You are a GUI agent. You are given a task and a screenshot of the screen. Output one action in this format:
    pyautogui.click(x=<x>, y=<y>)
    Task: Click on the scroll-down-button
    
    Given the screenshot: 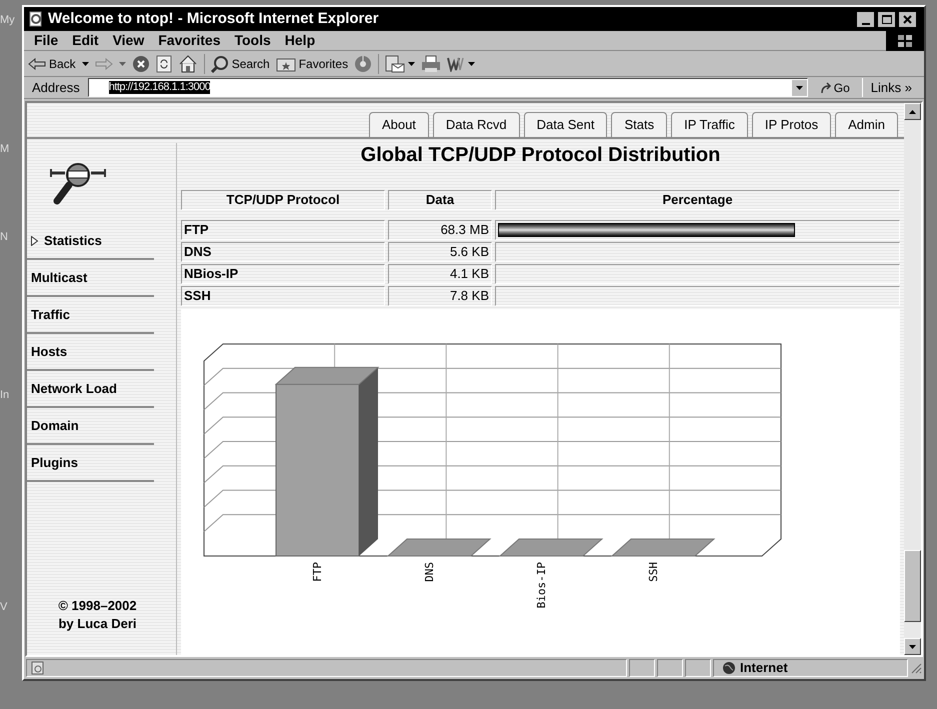 What is the action you would take?
    pyautogui.click(x=912, y=646)
    